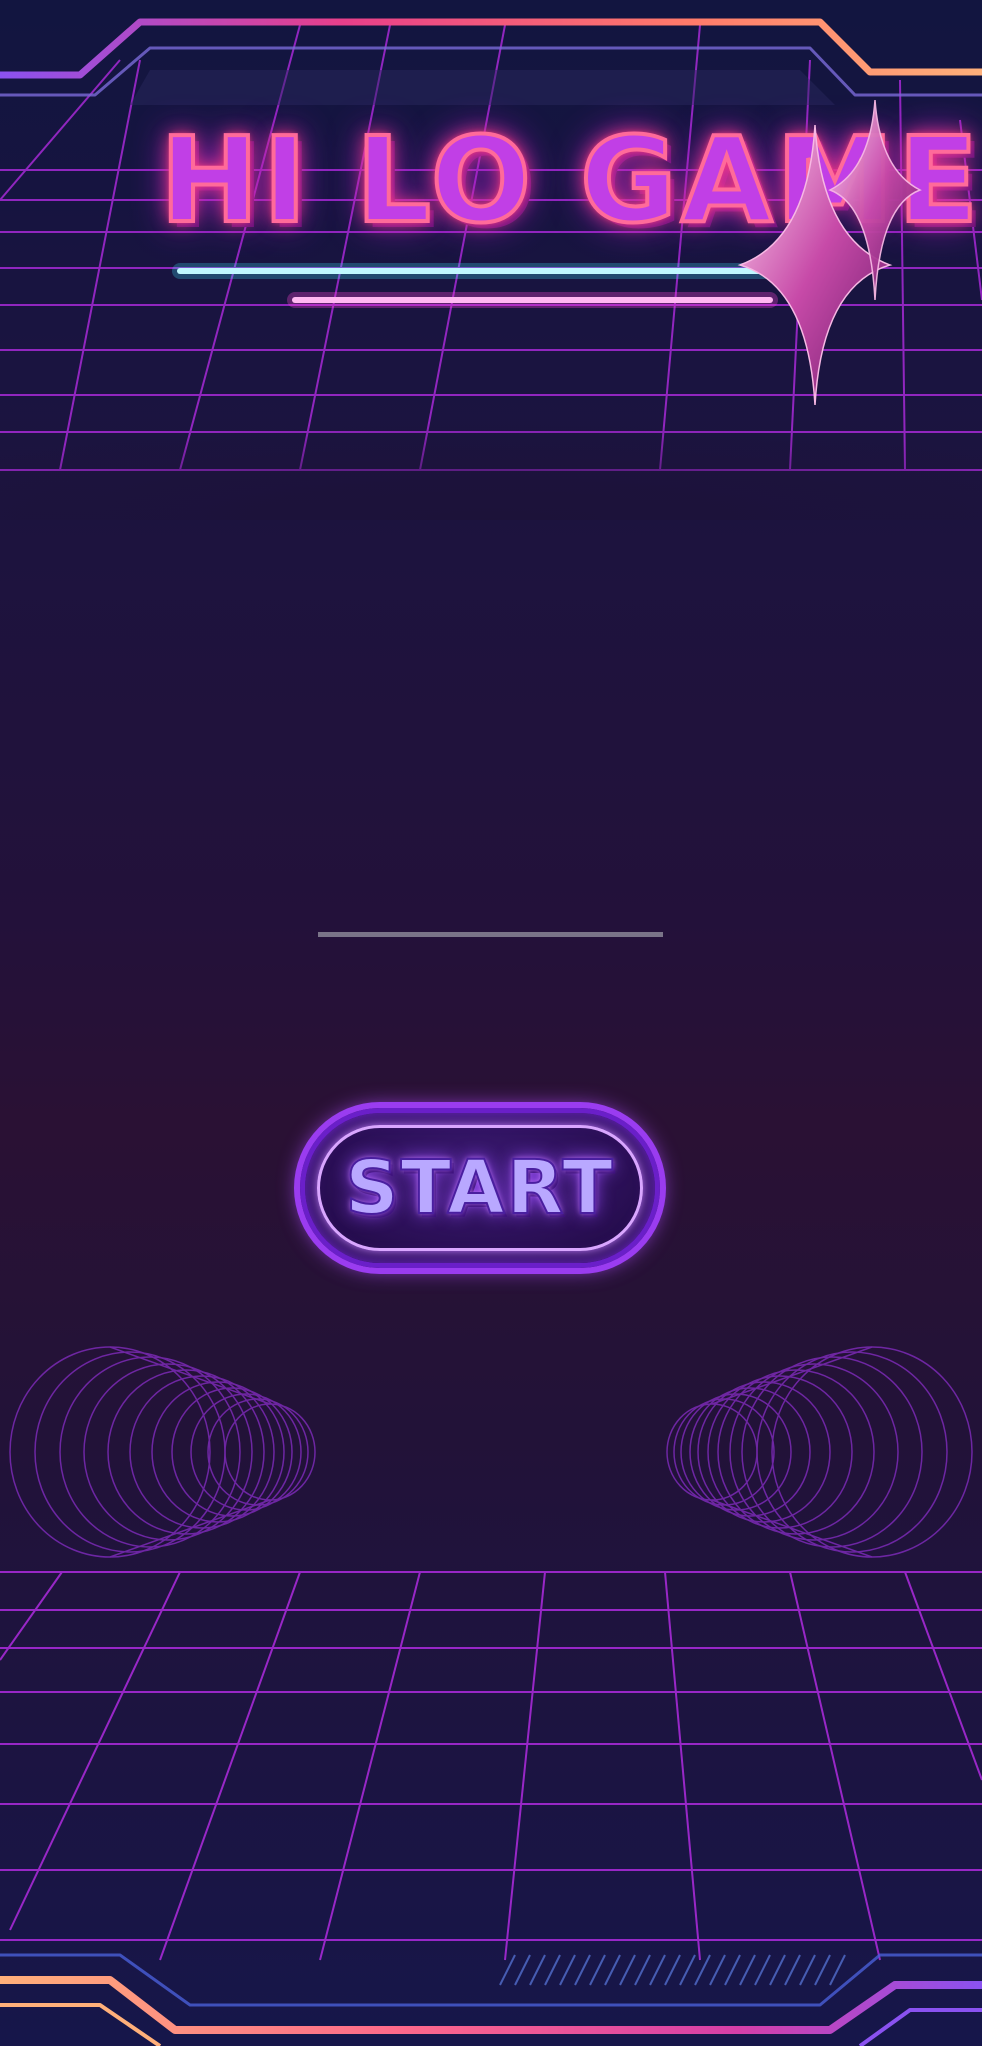  Describe the element at coordinates (672, 1970) in the screenshot. I see `hatch-marks` at that location.